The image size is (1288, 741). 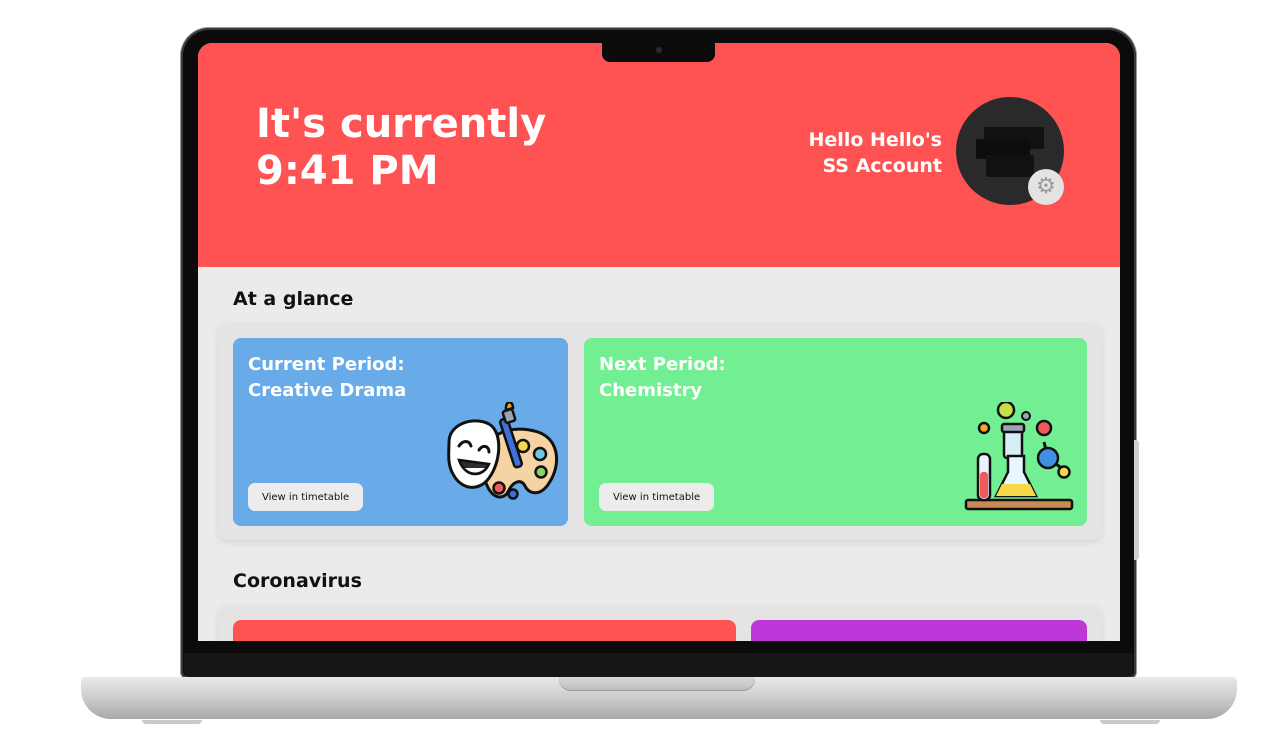 I want to click on current-period-label: Current Period:, so click(x=326, y=364).